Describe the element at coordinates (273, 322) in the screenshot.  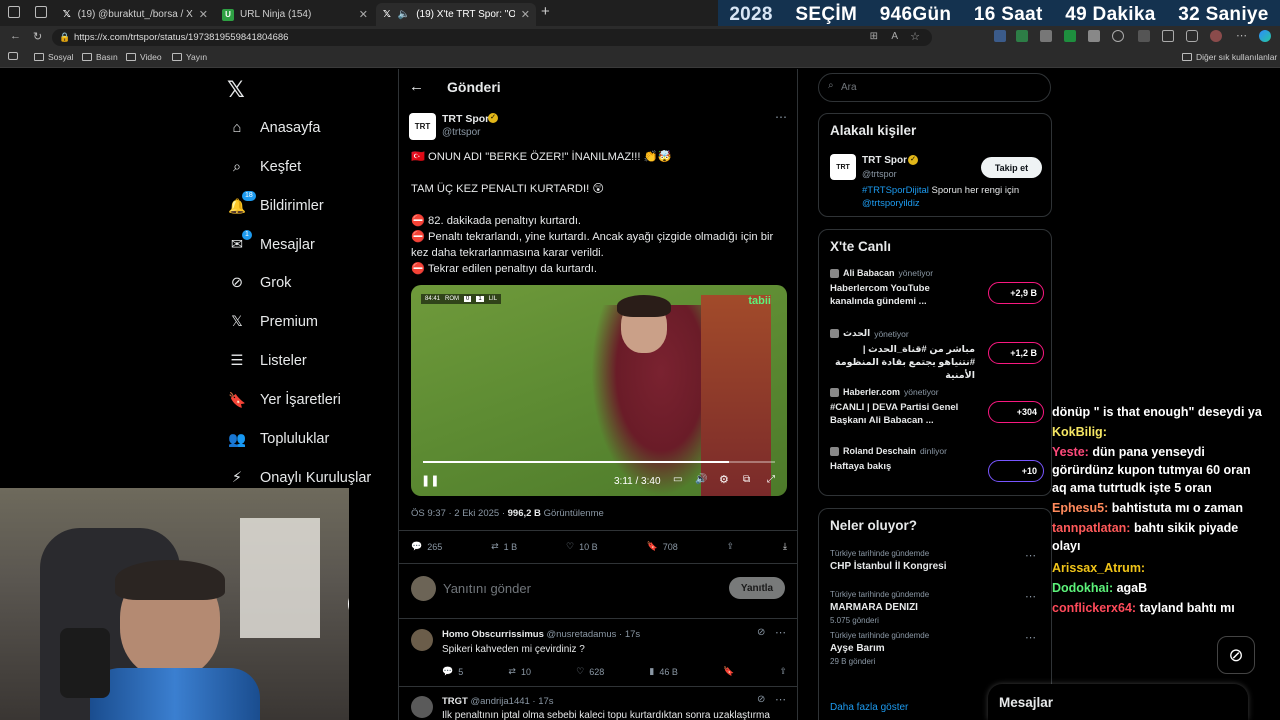
I see `sidebar-item-premium: 𝕏 Premium` at that location.